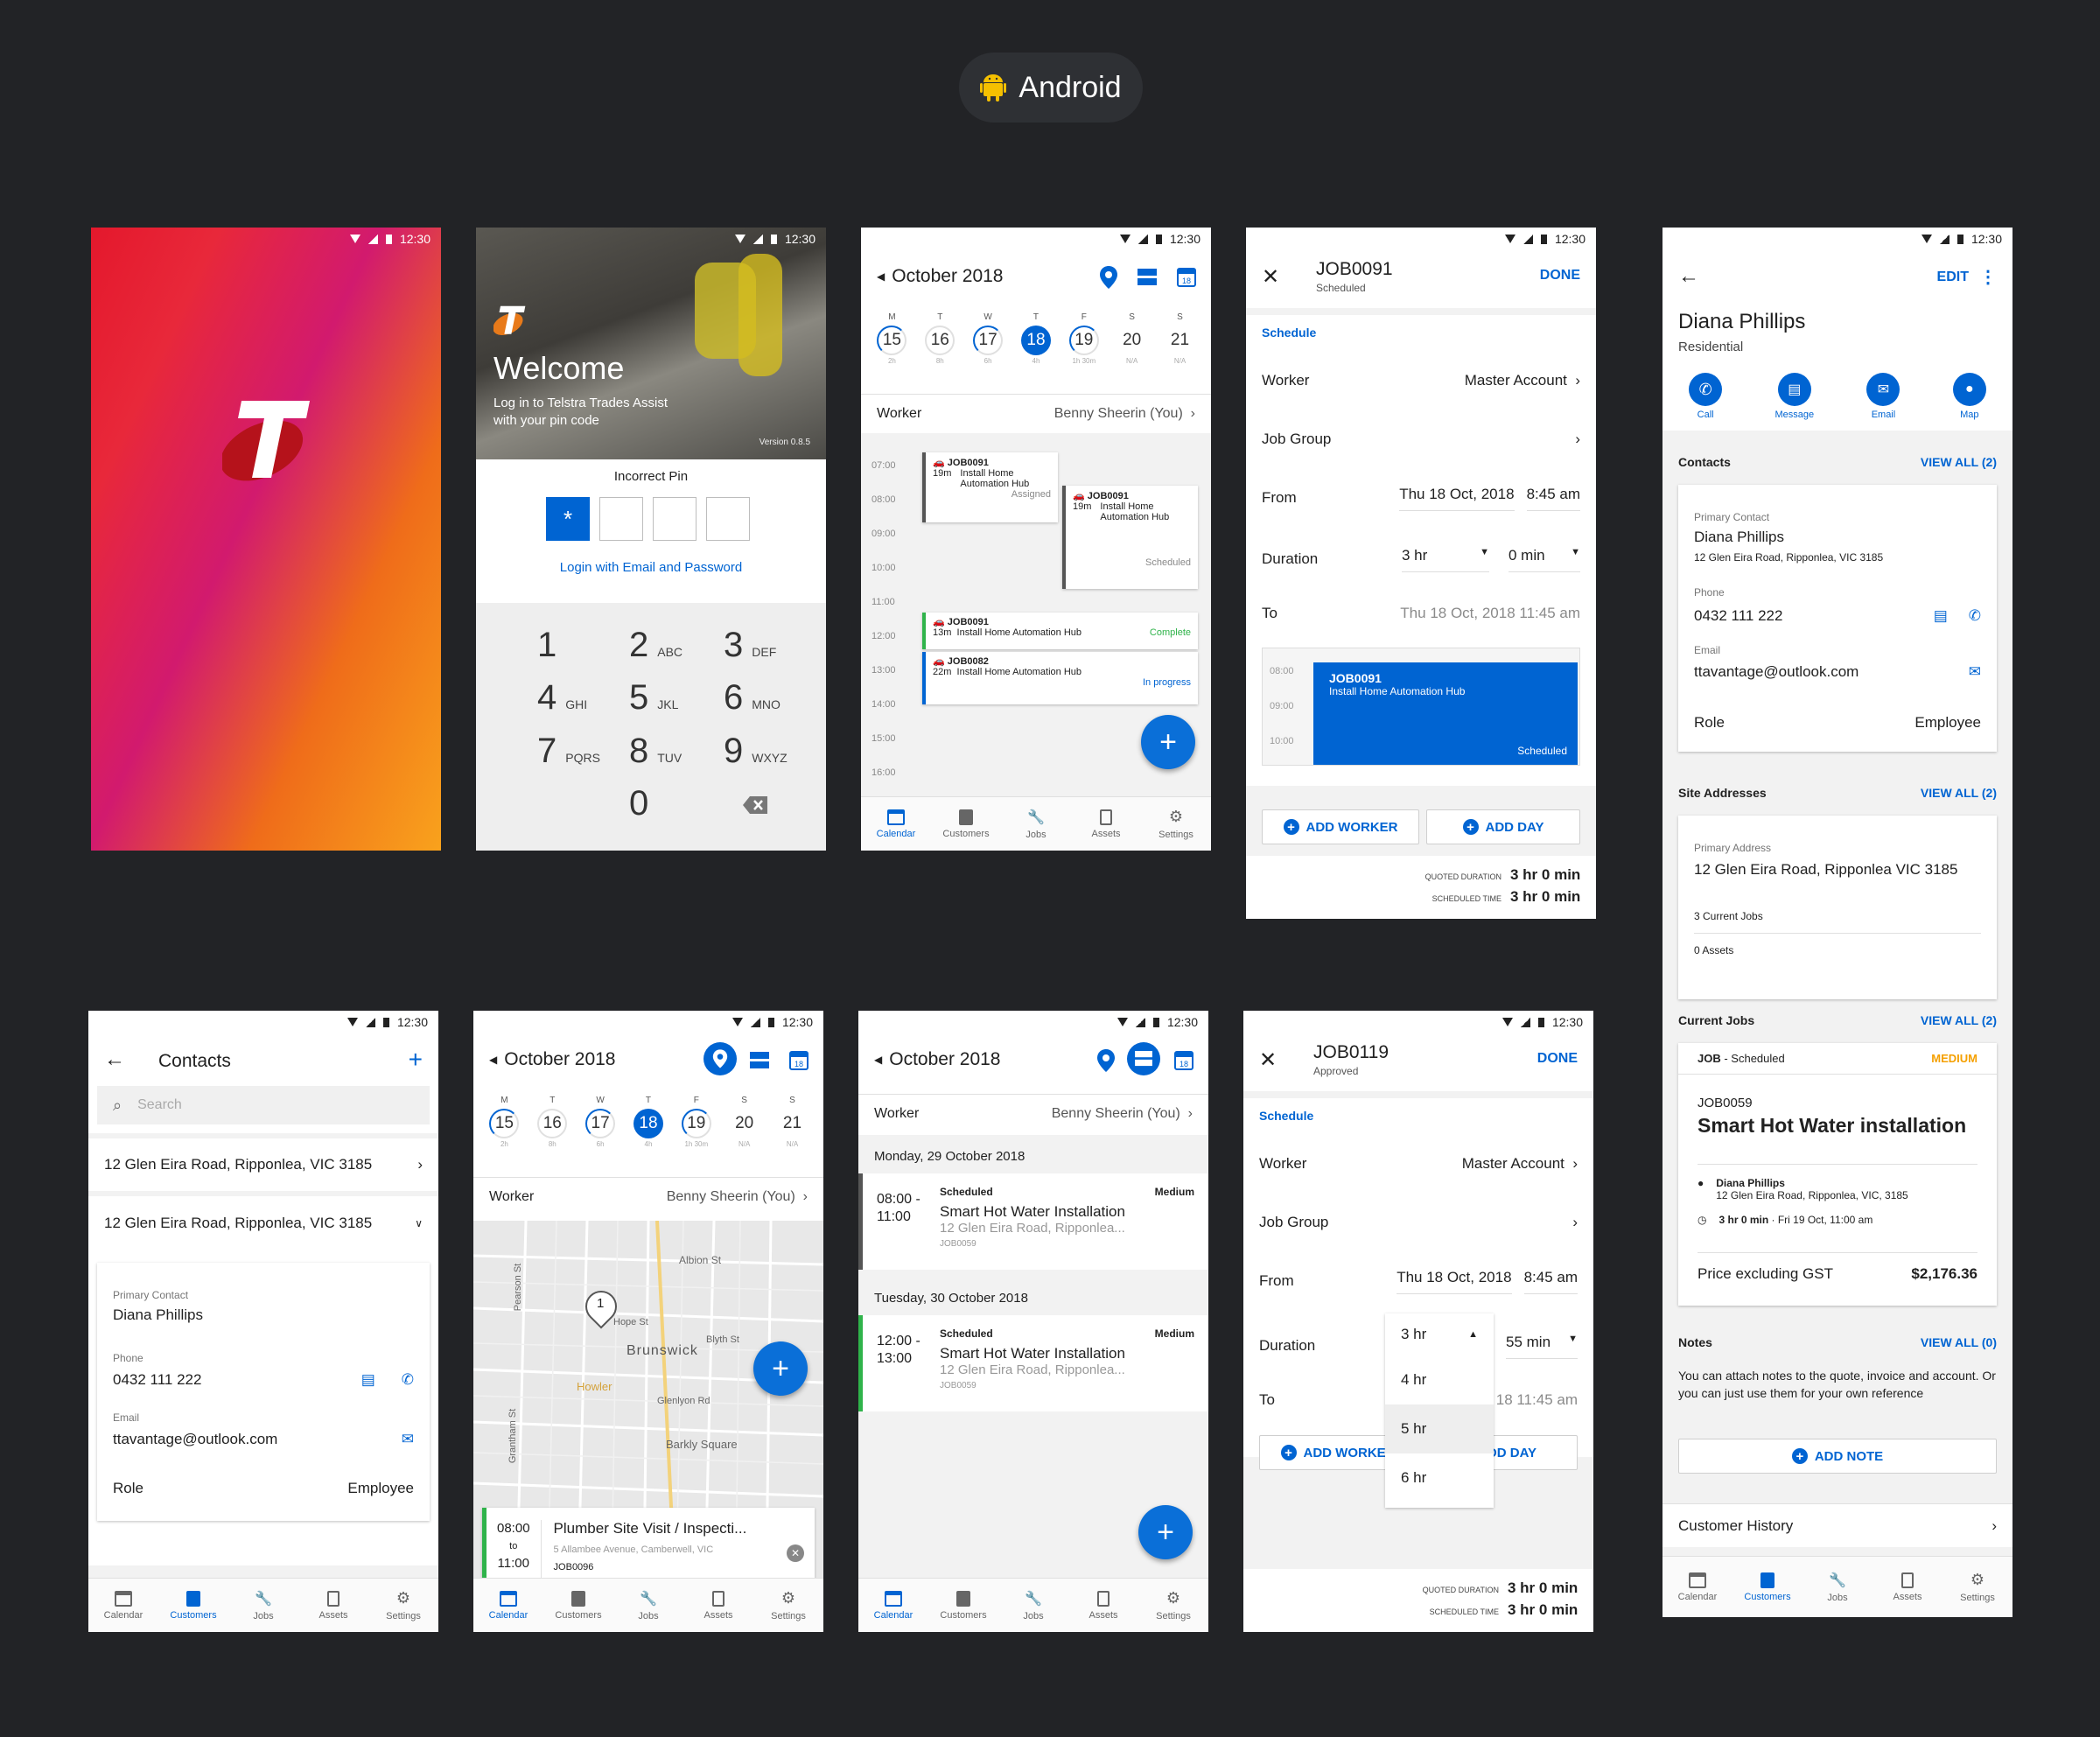 This screenshot has height=1737, width=2100. What do you see at coordinates (759, 1060) in the screenshot?
I see `day-view-icon` at bounding box center [759, 1060].